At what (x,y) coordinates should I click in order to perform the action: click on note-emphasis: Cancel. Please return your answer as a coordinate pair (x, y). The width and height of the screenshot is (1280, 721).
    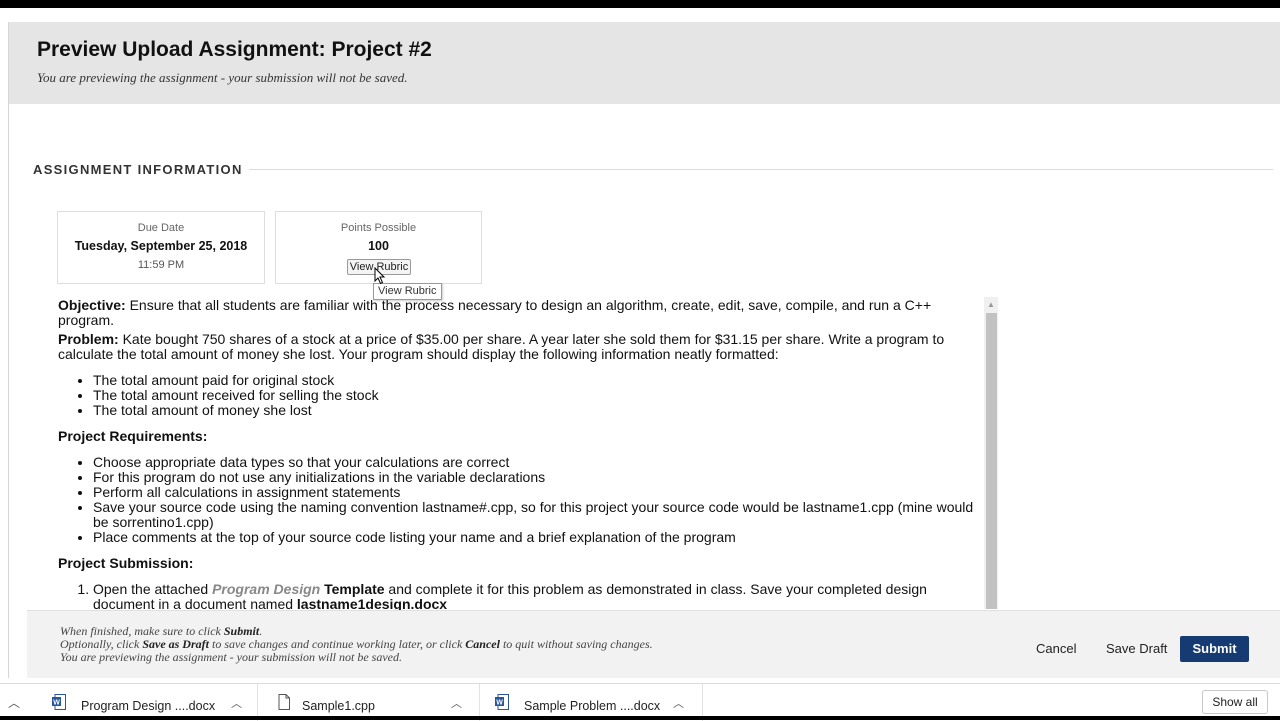
    Looking at the image, I should click on (482, 644).